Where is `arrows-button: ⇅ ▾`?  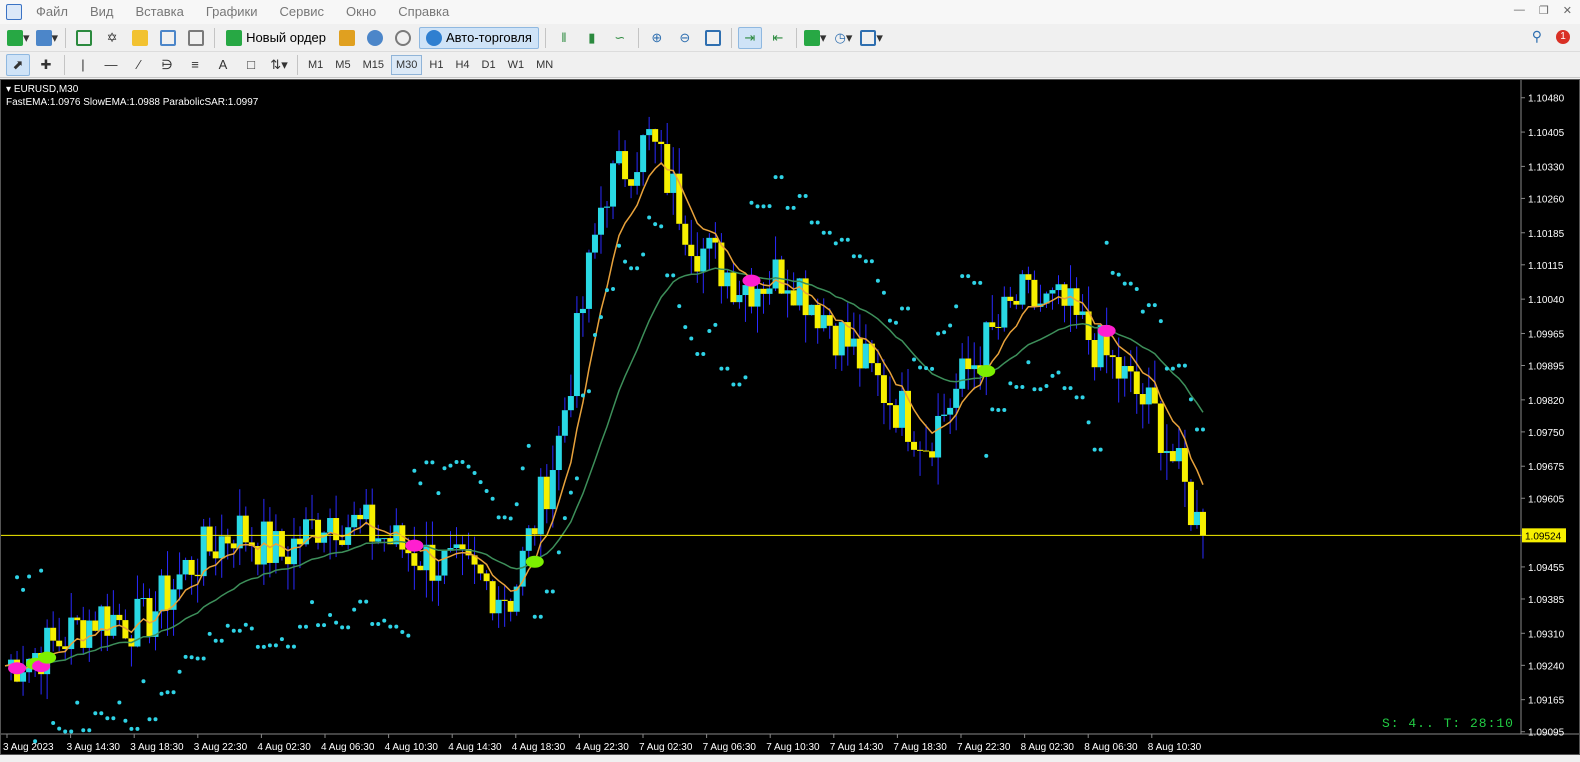
arrows-button: ⇅ ▾ is located at coordinates (279, 65).